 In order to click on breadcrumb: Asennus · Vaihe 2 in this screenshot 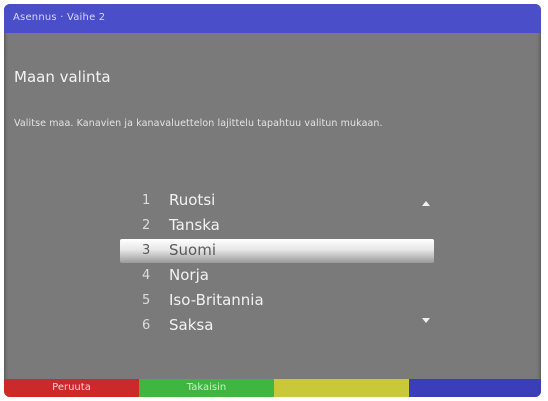, I will do `click(59, 17)`.